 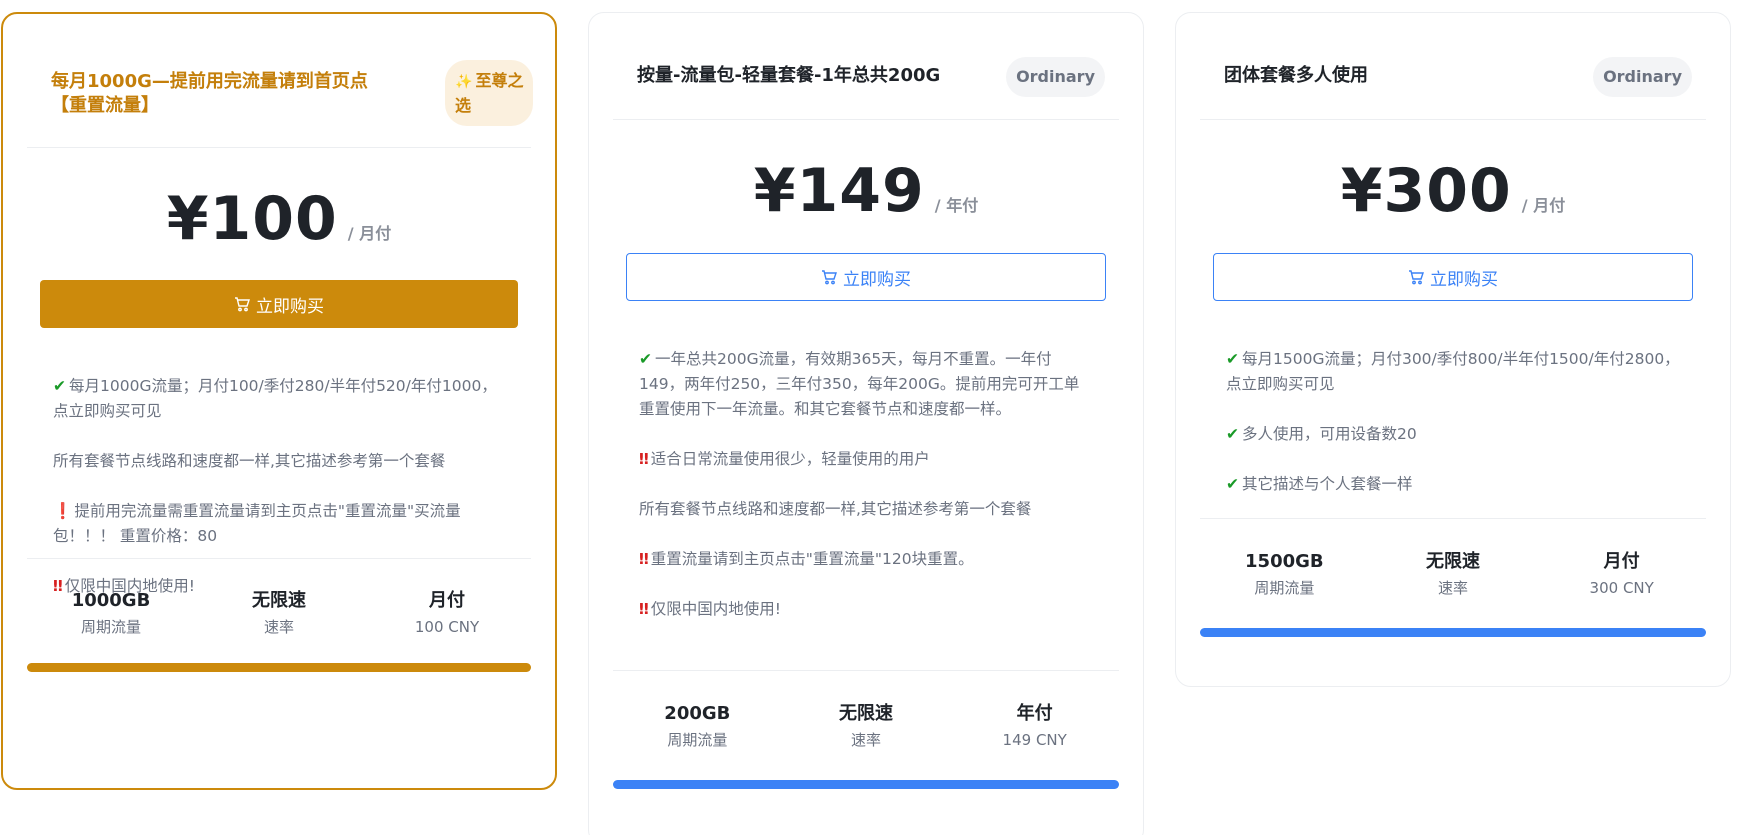 I want to click on plan-stats: 1000GB 周期流量 无限速速率 月付 100 CNY, so click(x=279, y=614).